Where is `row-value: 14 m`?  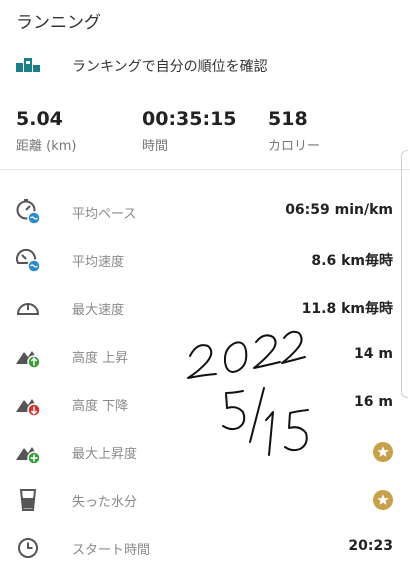 row-value: 14 m is located at coordinates (373, 354).